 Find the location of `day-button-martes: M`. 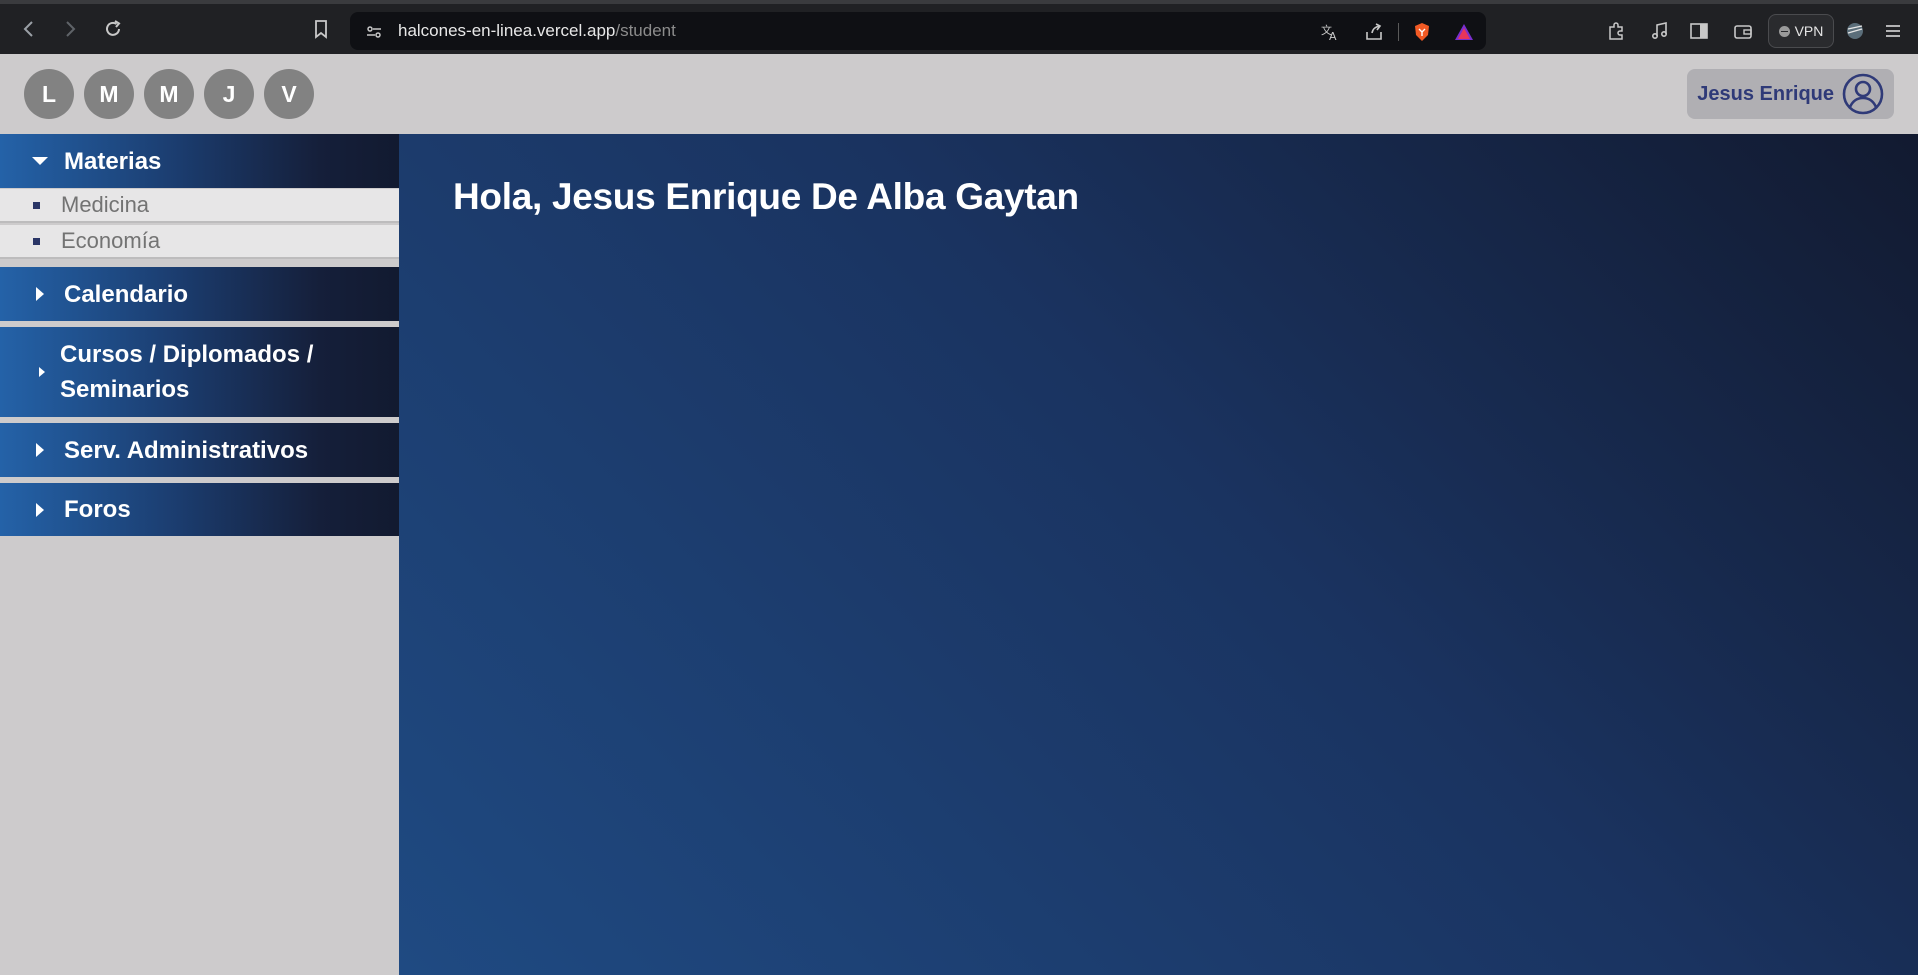

day-button-martes: M is located at coordinates (109, 94).